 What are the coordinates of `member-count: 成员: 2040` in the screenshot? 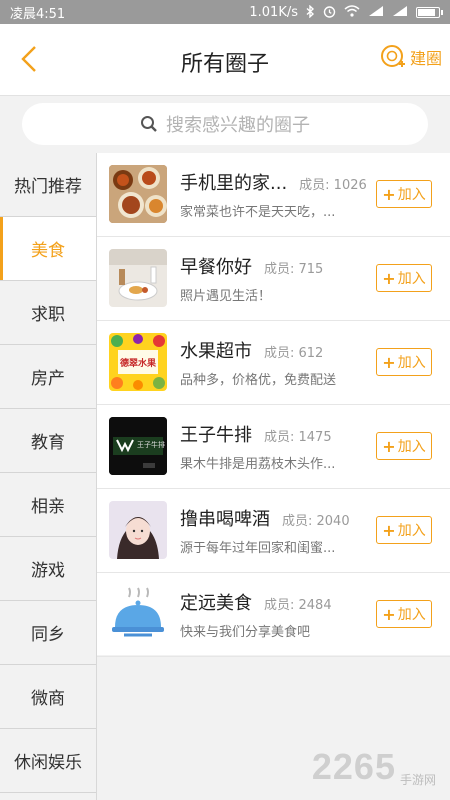 It's located at (316, 521).